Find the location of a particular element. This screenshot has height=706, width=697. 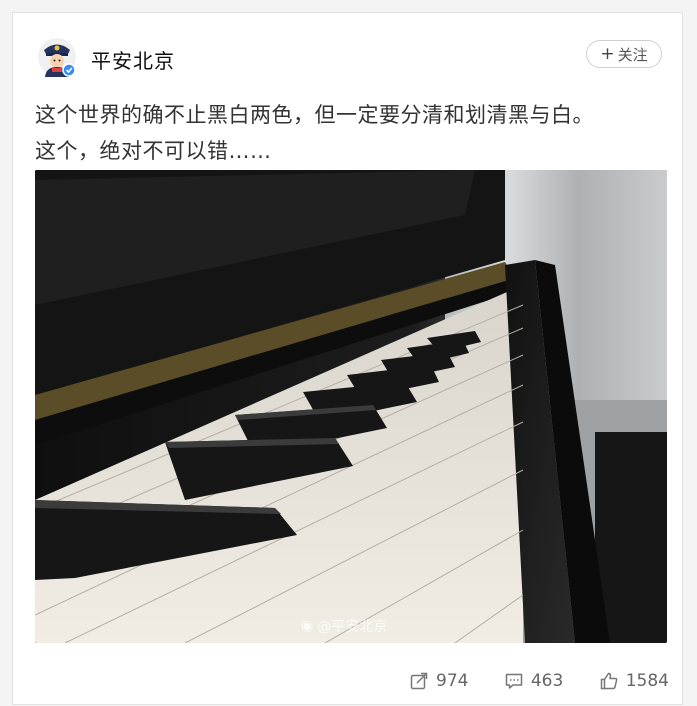

verified-badge-icon is located at coordinates (69, 70).